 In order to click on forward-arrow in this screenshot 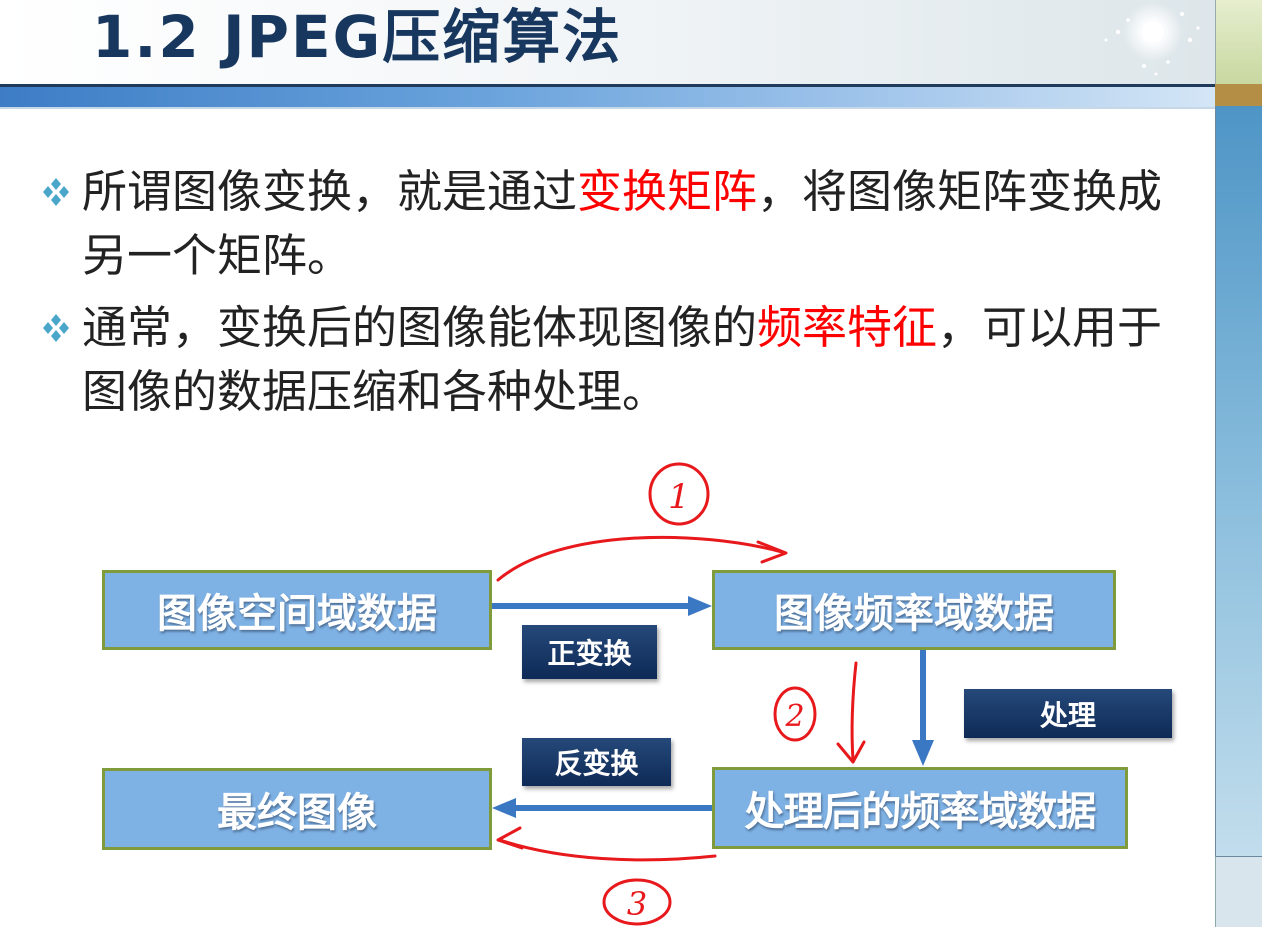, I will do `click(602, 606)`.